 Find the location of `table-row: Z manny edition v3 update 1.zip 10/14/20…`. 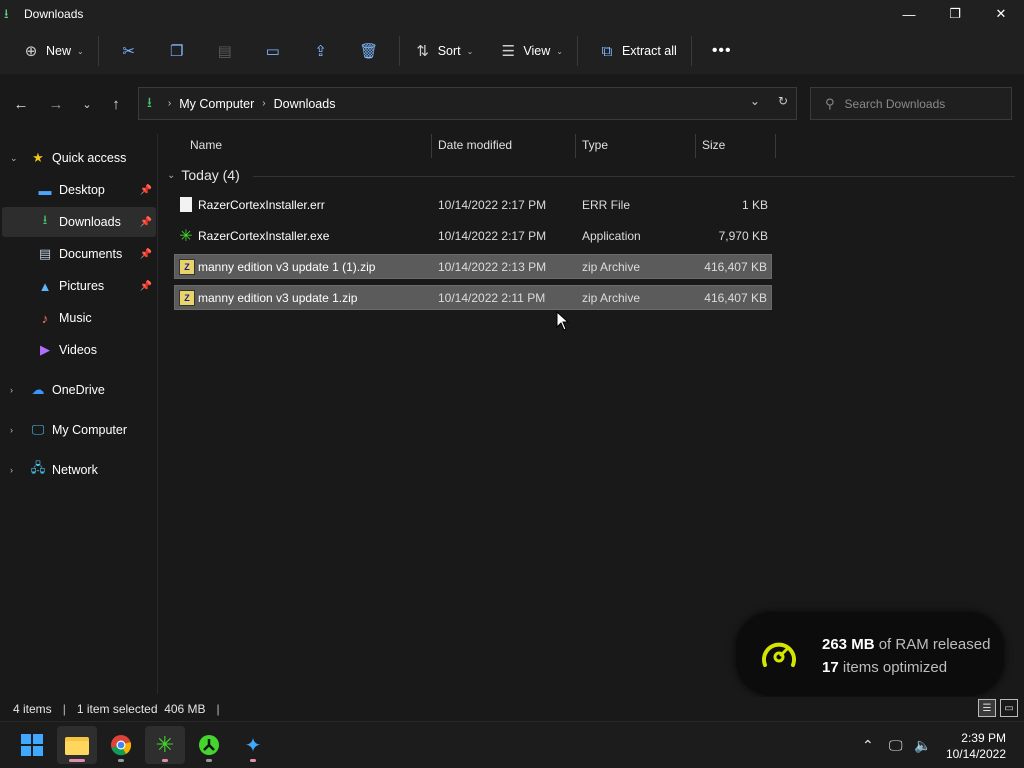

table-row: Z manny edition v3 update 1.zip 10/14/20… is located at coordinates (473, 297).